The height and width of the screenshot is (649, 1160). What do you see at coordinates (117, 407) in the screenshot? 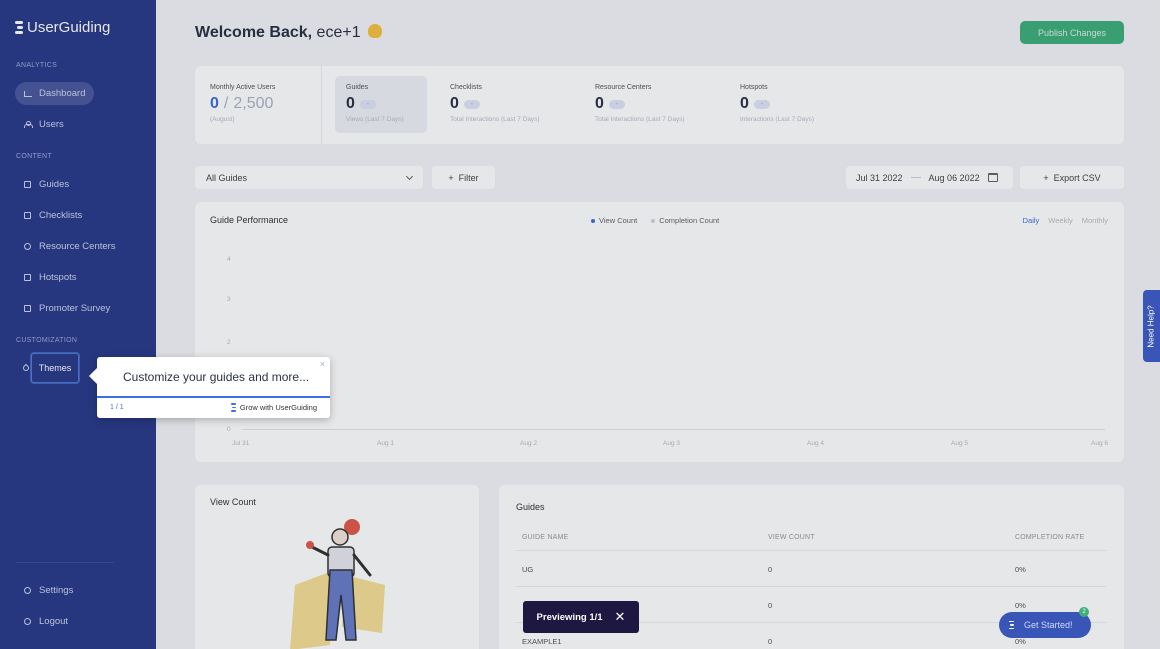
I see `tooltip-step-counter: 1 / 1` at bounding box center [117, 407].